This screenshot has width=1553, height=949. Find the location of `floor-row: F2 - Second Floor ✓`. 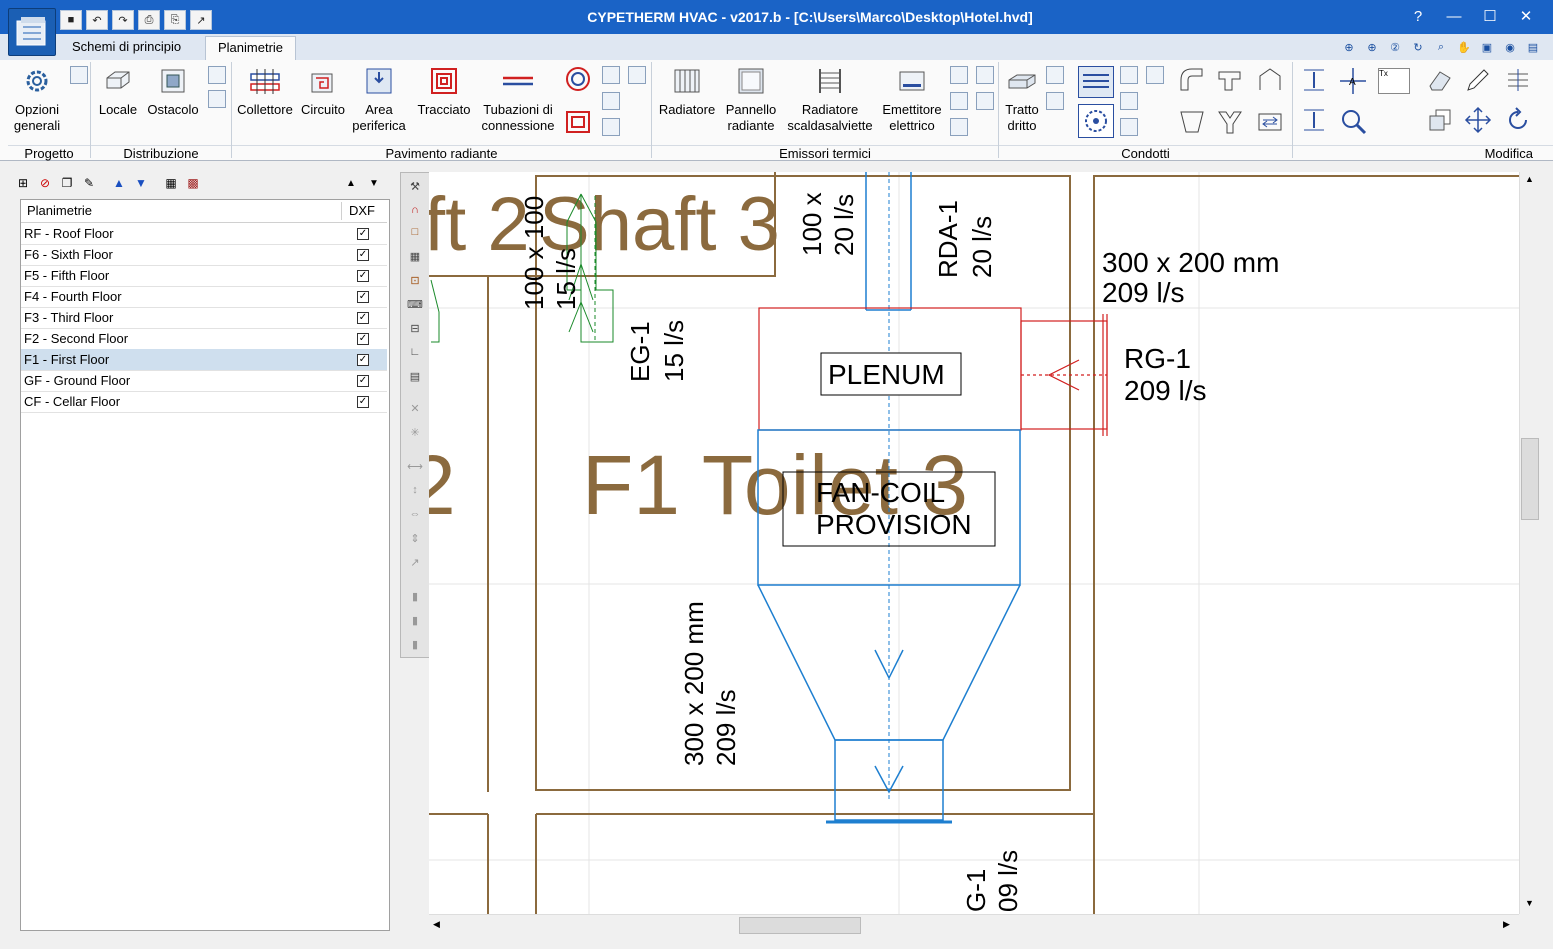

floor-row: F2 - Second Floor ✓ is located at coordinates (204, 339).